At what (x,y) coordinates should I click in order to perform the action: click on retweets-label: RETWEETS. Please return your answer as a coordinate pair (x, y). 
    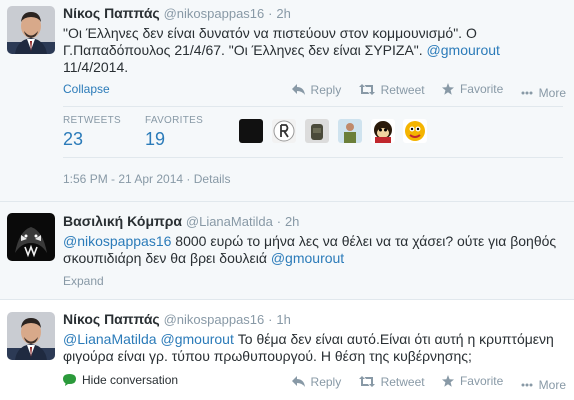
    Looking at the image, I should click on (92, 120).